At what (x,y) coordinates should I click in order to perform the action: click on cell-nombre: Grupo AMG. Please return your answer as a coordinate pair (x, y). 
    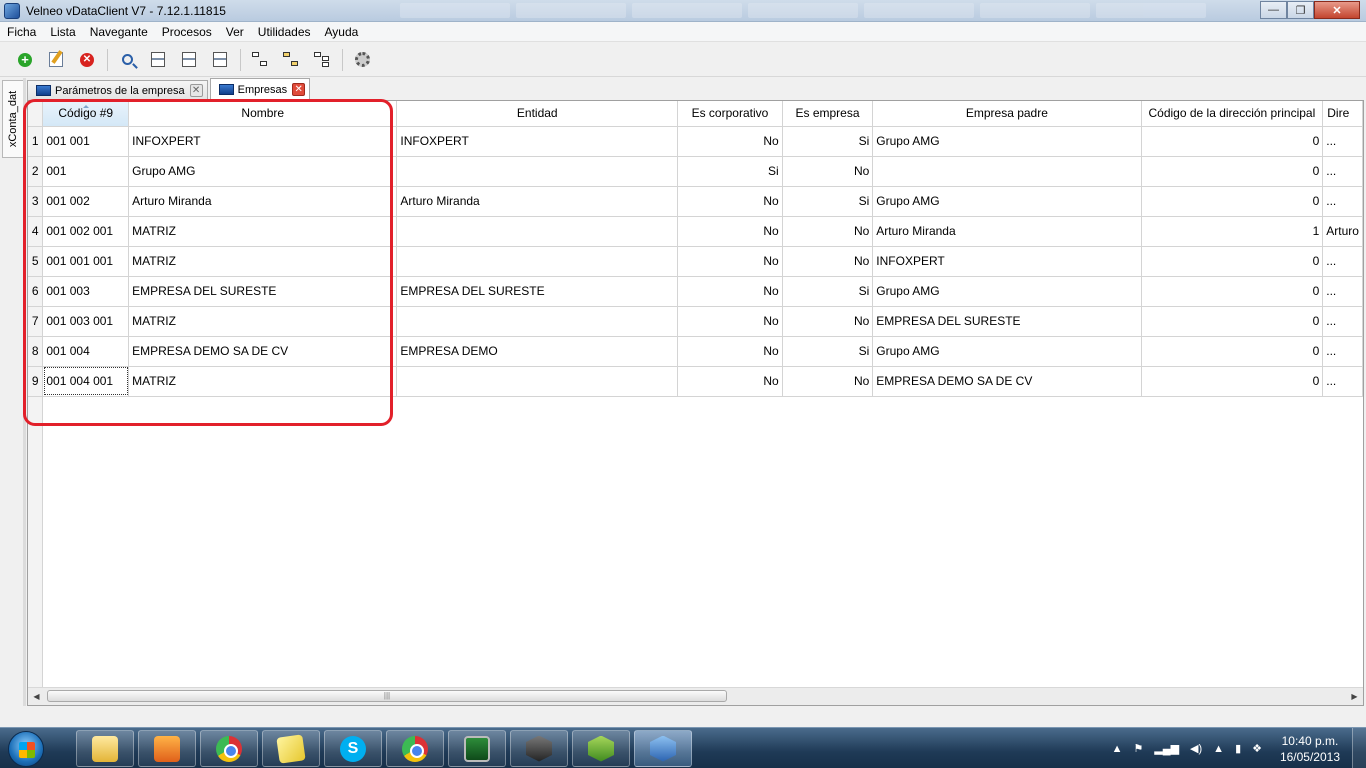
    Looking at the image, I should click on (263, 171).